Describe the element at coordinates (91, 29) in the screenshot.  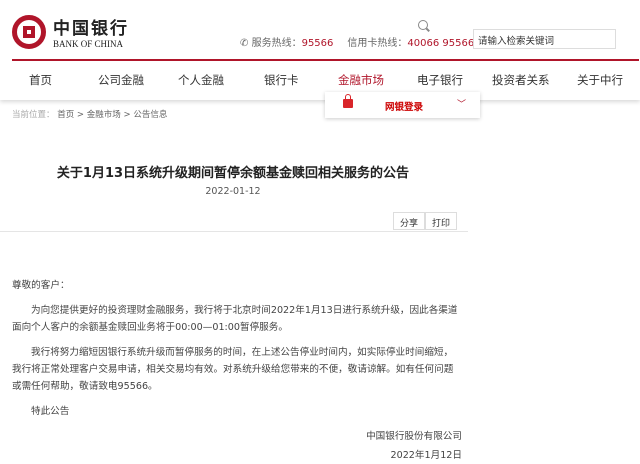
I see `logo-chinese: 中国银行` at that location.